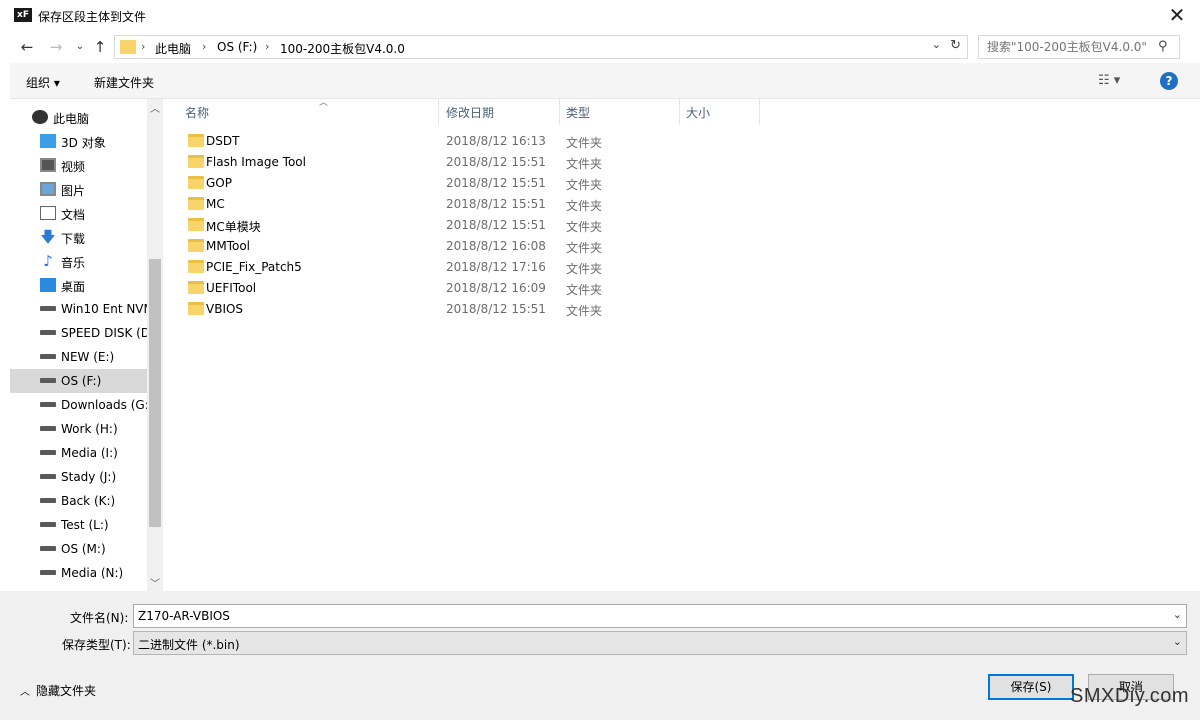 The height and width of the screenshot is (720, 1200). I want to click on refresh-icon: ↻, so click(955, 45).